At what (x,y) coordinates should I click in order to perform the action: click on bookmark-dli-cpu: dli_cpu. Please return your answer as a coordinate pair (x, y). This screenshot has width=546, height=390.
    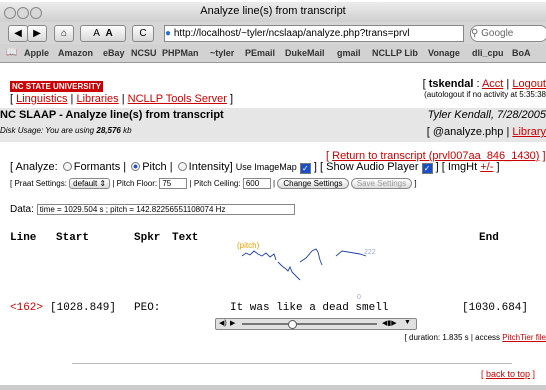
    Looking at the image, I should click on (488, 53).